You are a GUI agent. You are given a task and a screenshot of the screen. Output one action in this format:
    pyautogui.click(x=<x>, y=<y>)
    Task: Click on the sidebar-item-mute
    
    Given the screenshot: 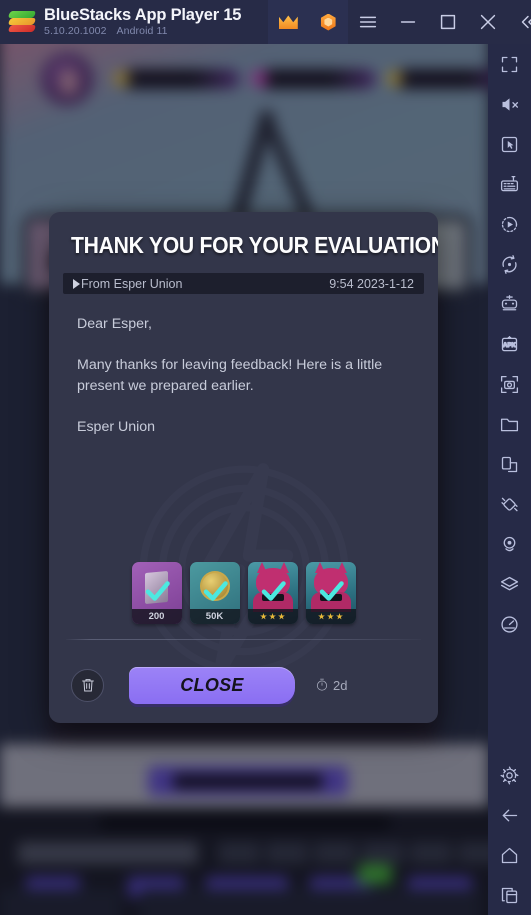 What is the action you would take?
    pyautogui.click(x=509, y=104)
    